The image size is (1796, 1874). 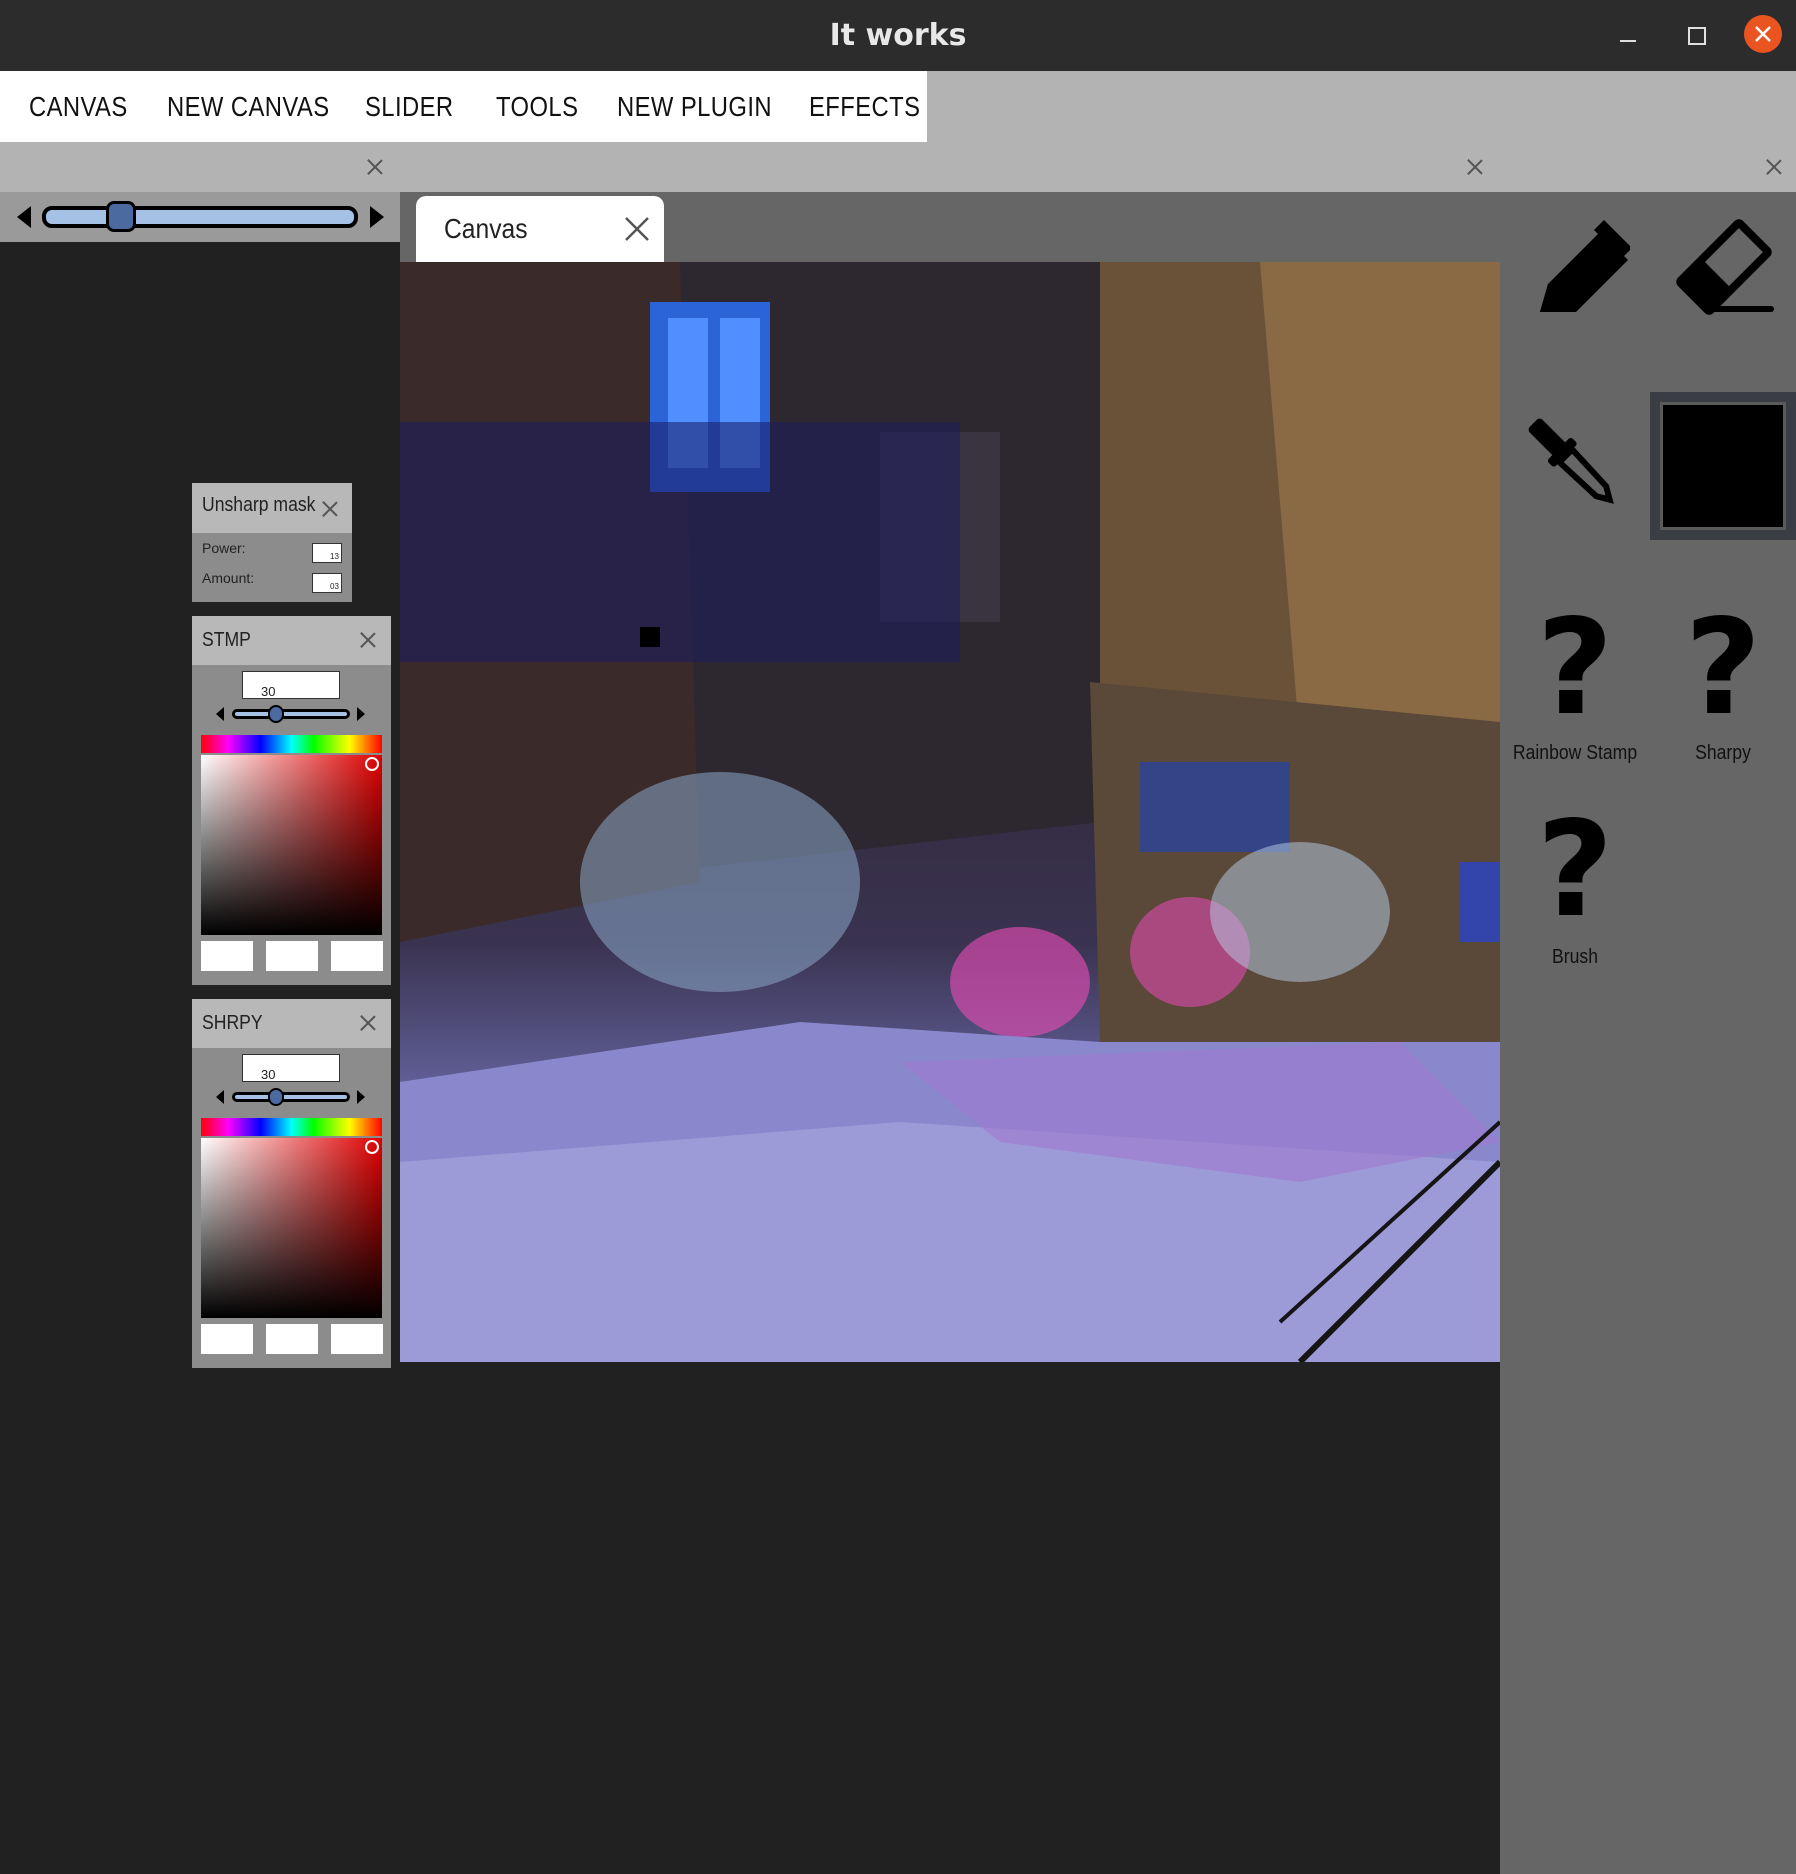 I want to click on pipette-tool, so click(x=1575, y=465).